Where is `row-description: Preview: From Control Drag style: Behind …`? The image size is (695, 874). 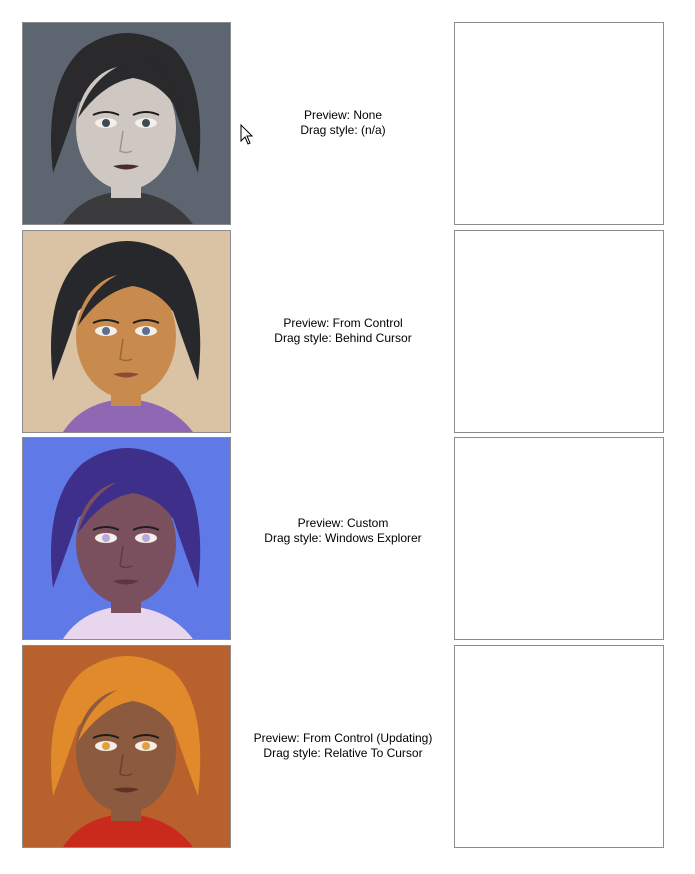 row-description: Preview: From Control Drag style: Behind … is located at coordinates (343, 331).